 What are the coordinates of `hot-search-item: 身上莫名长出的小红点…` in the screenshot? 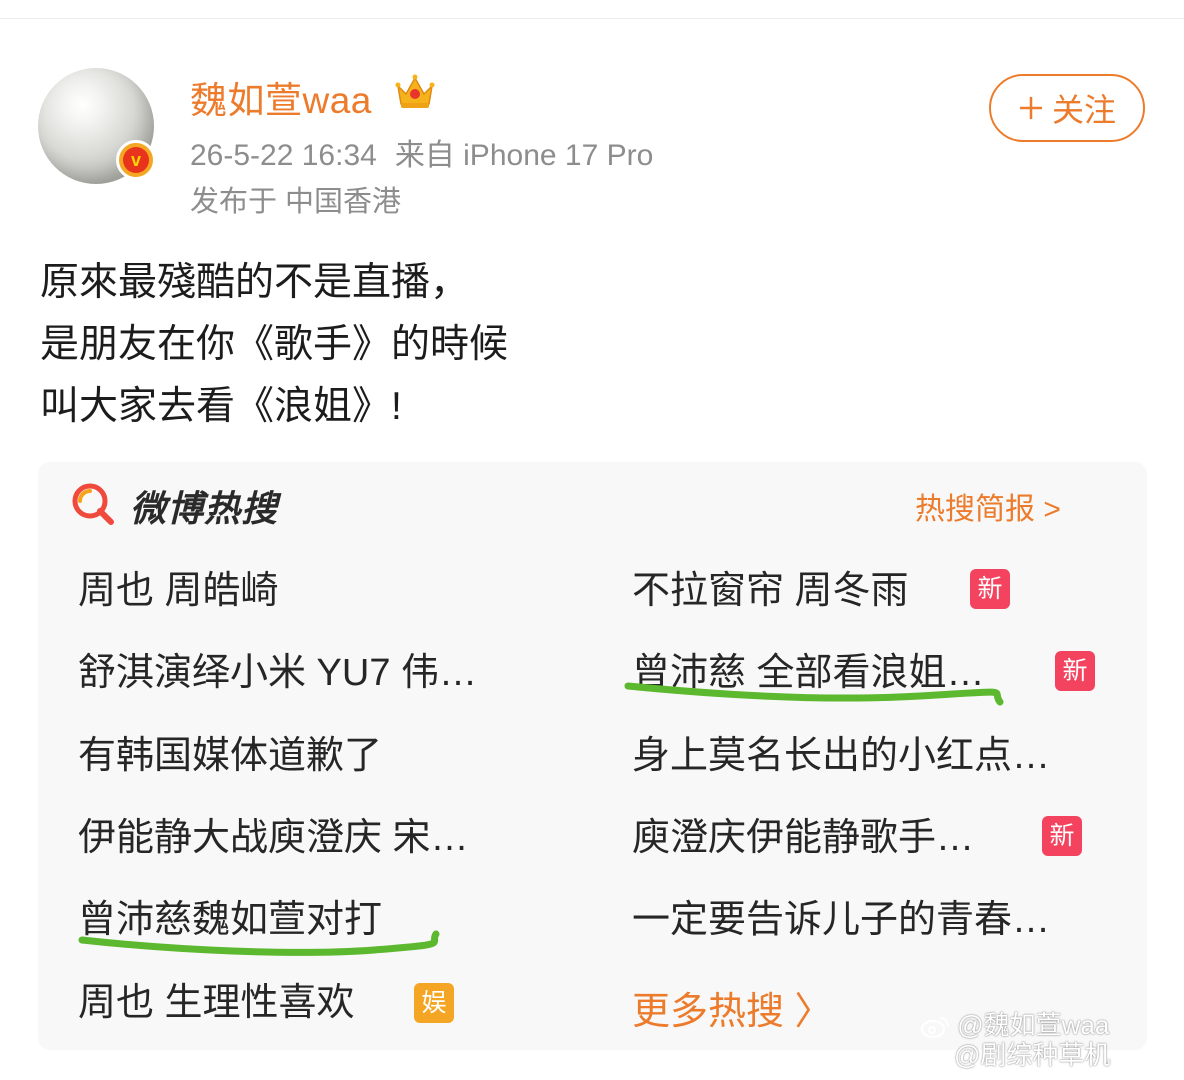 It's located at (841, 756).